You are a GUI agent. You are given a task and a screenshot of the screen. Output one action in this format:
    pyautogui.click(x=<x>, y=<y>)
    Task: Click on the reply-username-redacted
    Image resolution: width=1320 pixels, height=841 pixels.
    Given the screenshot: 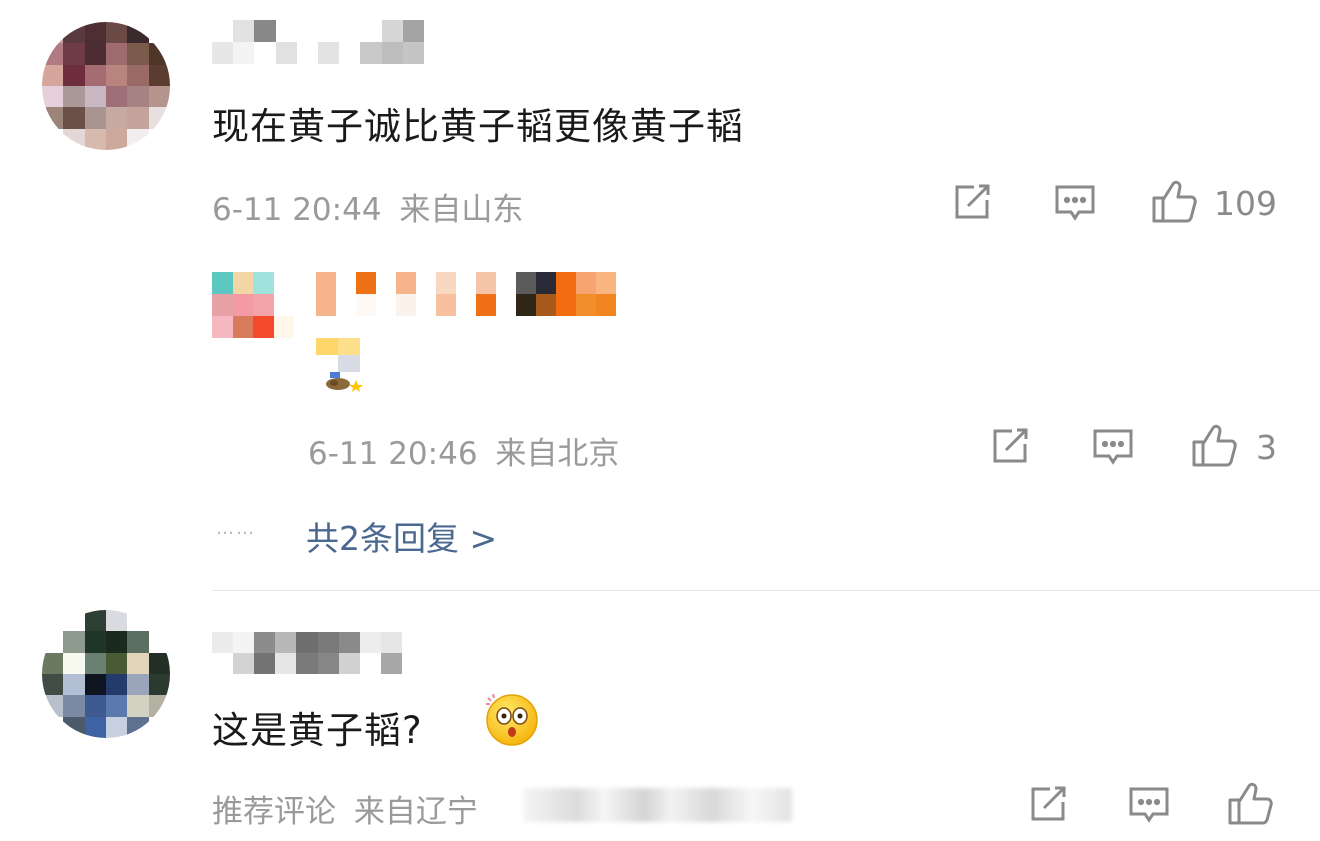 What is the action you would take?
    pyautogui.click(x=476, y=294)
    